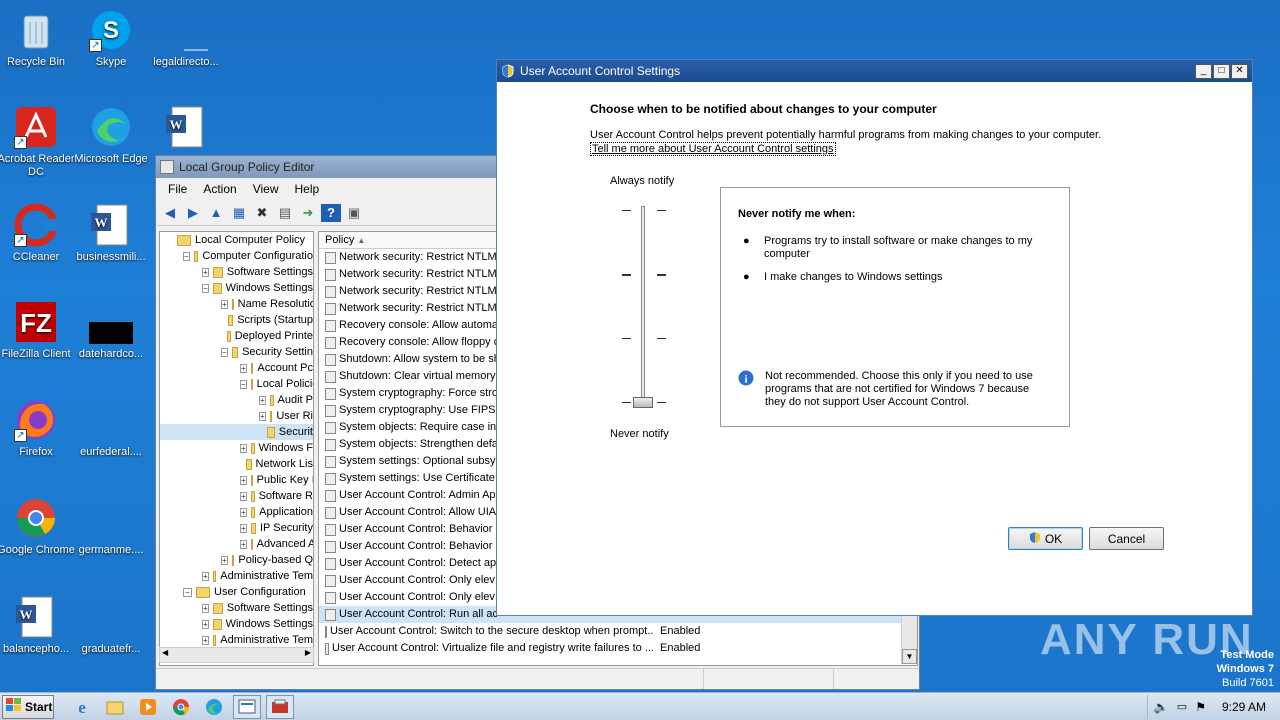 Image resolution: width=1280 pixels, height=720 pixels. I want to click on tree-node: + Software R, so click(236, 496).